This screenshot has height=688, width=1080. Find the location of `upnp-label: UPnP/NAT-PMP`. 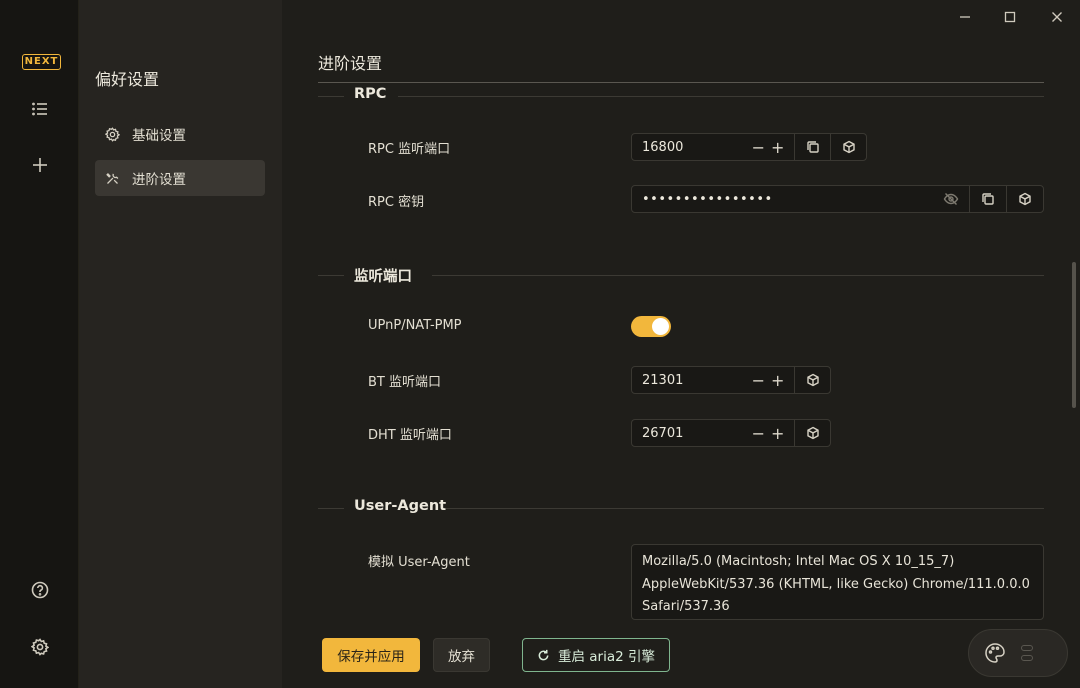

upnp-label: UPnP/NAT-PMP is located at coordinates (415, 325).